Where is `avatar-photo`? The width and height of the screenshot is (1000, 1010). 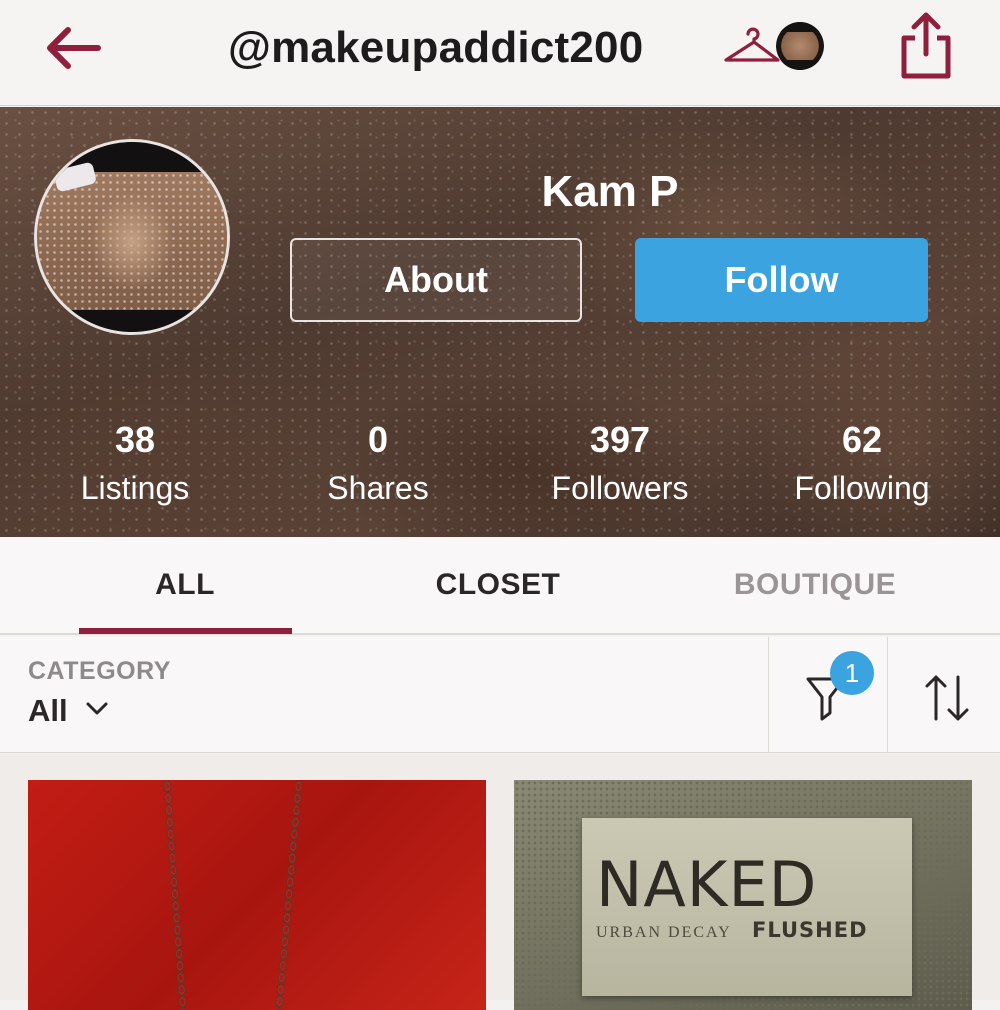 avatar-photo is located at coordinates (132, 244).